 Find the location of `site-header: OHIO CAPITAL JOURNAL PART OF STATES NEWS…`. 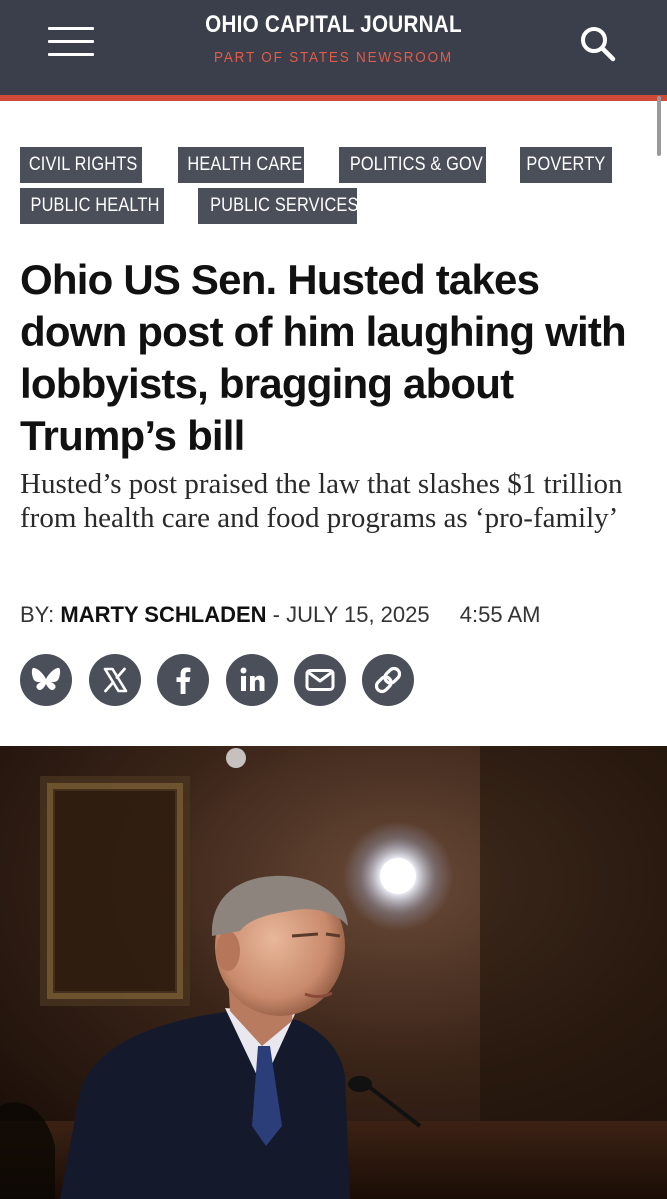

site-header: OHIO CAPITAL JOURNAL PART OF STATES NEWS… is located at coordinates (333, 47).